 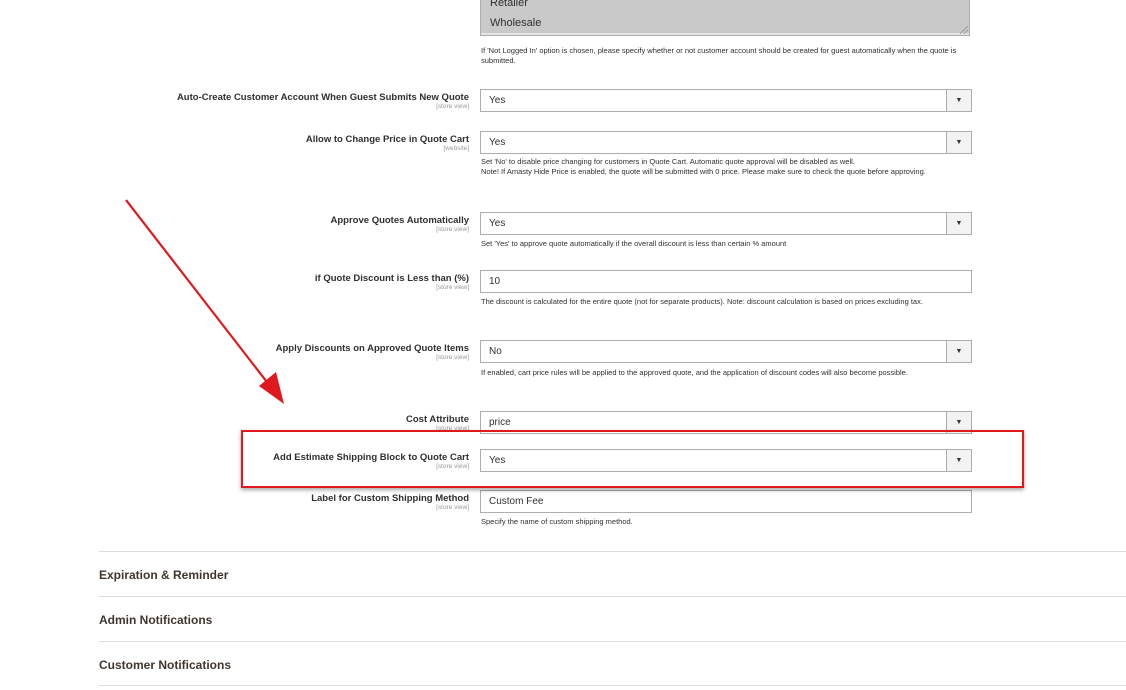 What do you see at coordinates (164, 575) in the screenshot?
I see `section-title: Expiration & Reminder` at bounding box center [164, 575].